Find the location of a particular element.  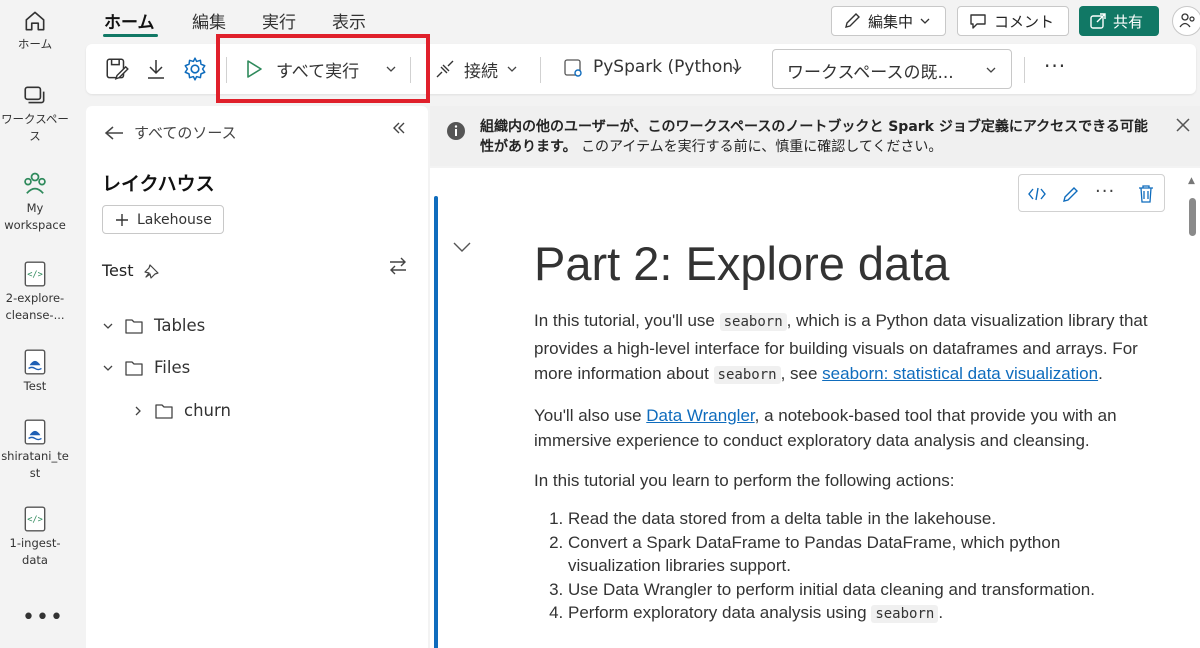

seaborn-link: seaborn: statistical data visualization is located at coordinates (960, 373).